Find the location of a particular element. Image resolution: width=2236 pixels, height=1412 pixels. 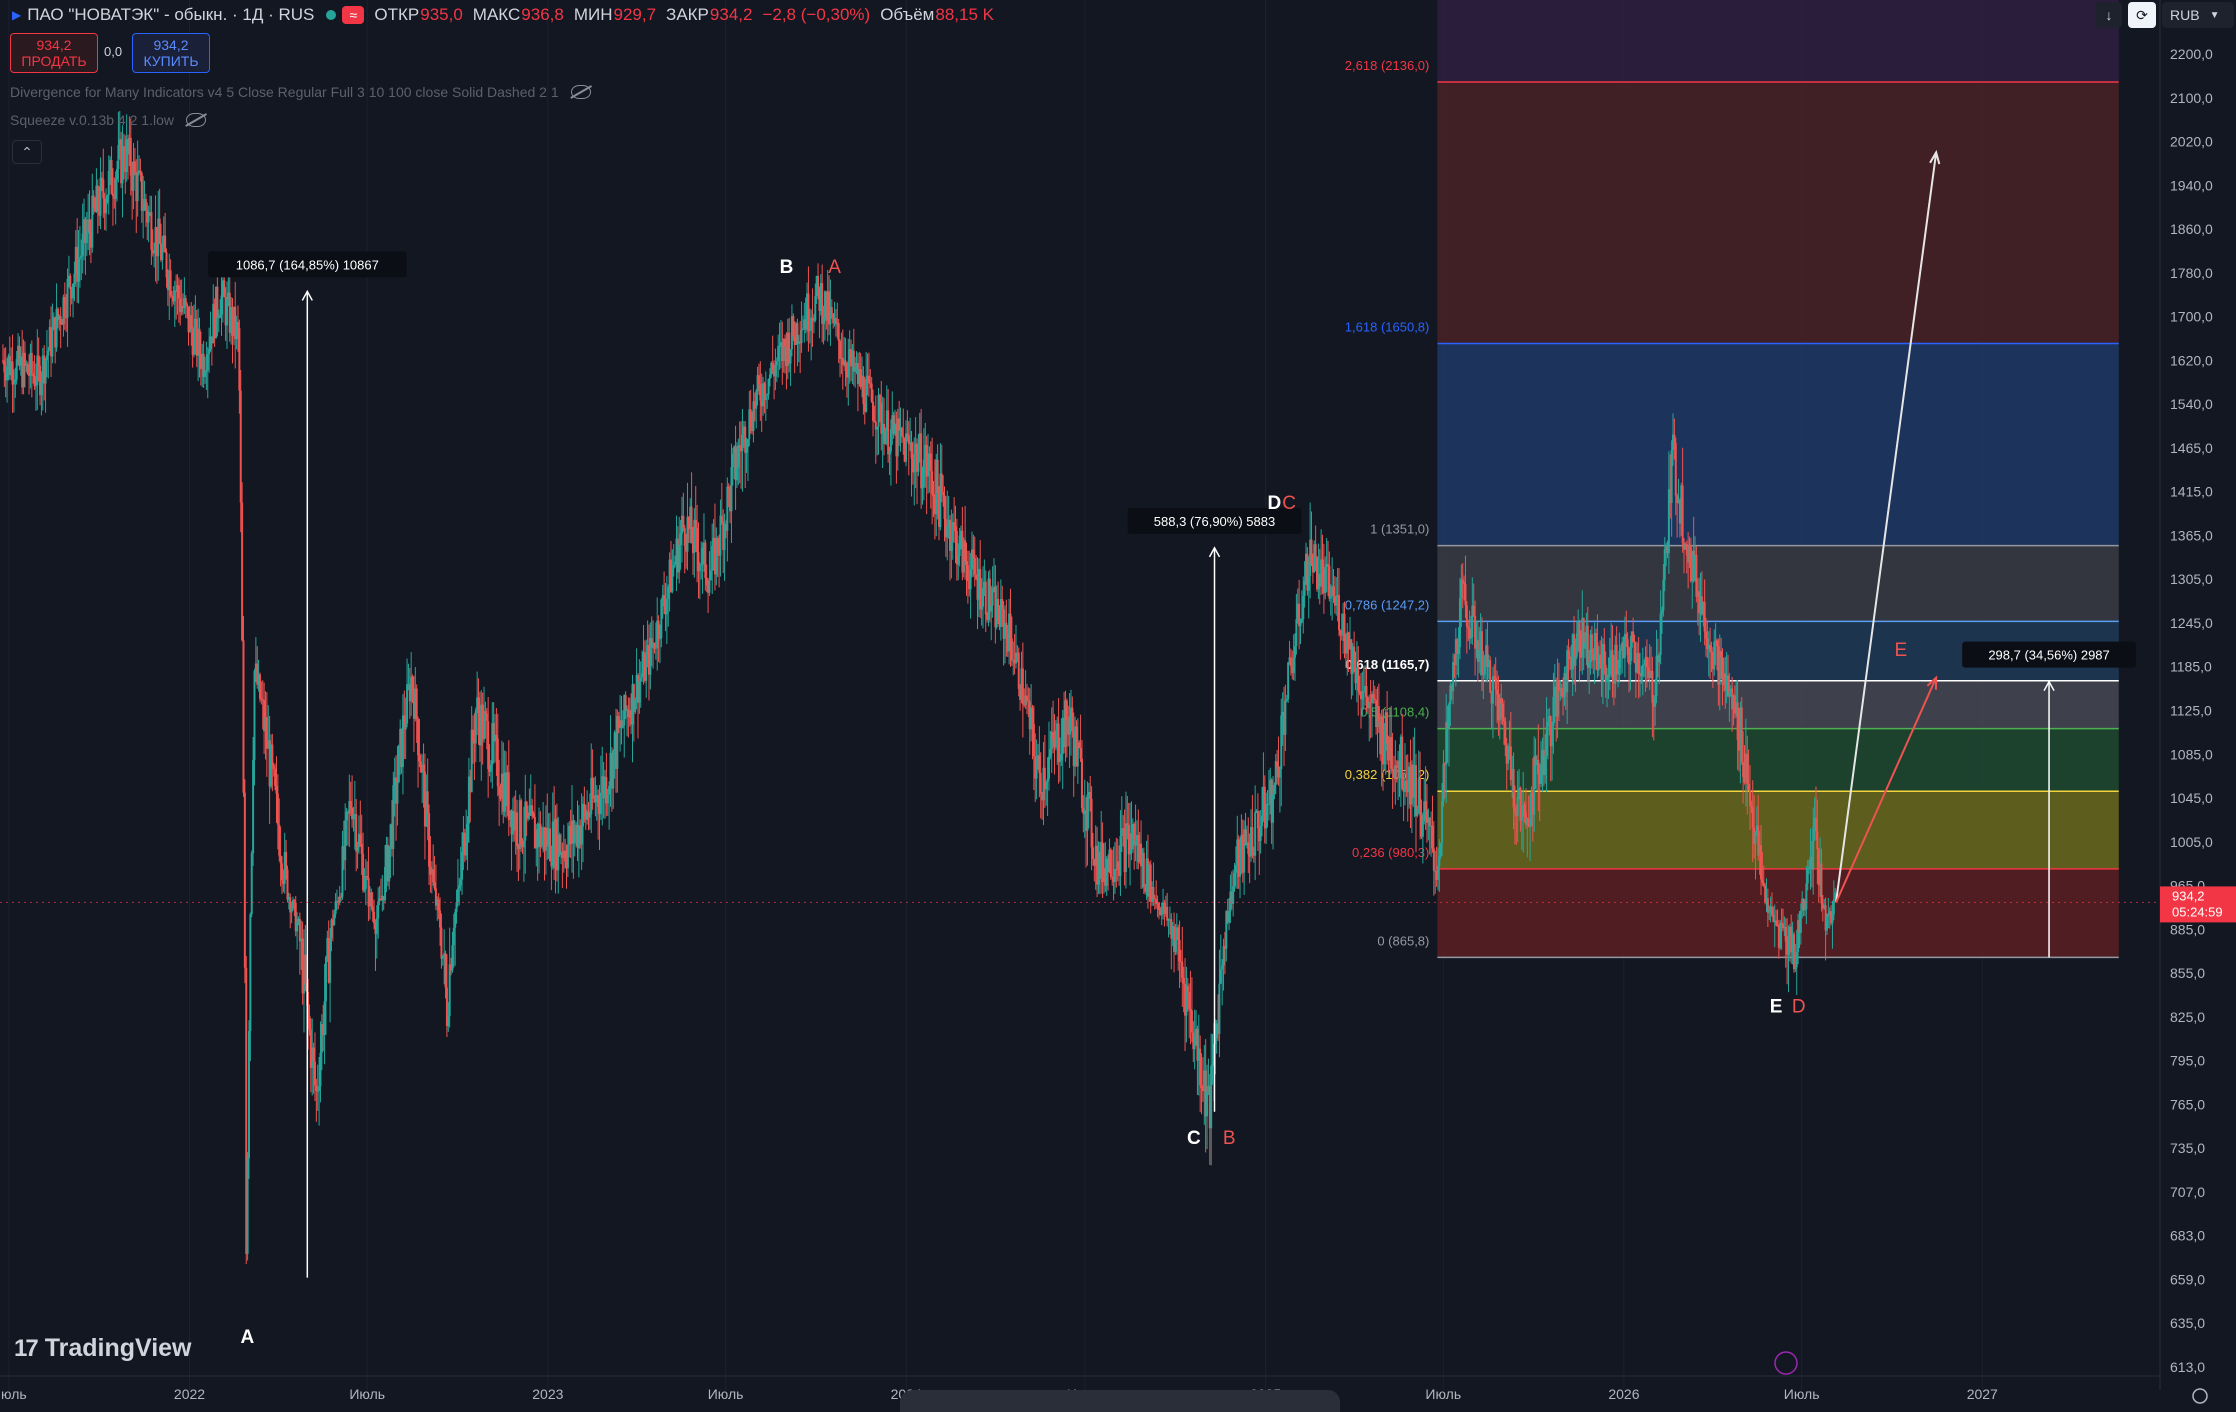

wave-label-white: D is located at coordinates (1275, 503).